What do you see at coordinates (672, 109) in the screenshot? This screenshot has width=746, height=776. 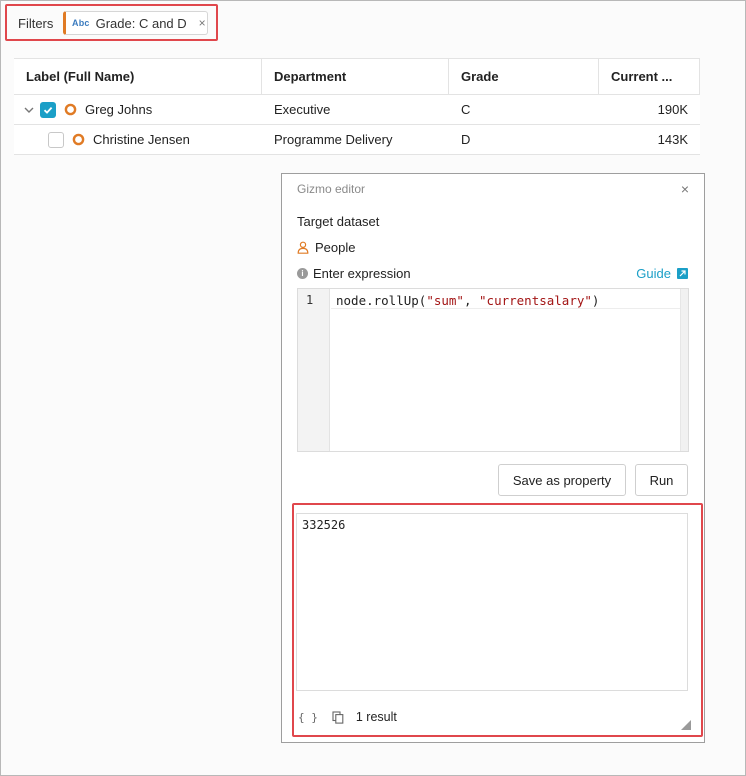 I see `salary-cell: 190K` at bounding box center [672, 109].